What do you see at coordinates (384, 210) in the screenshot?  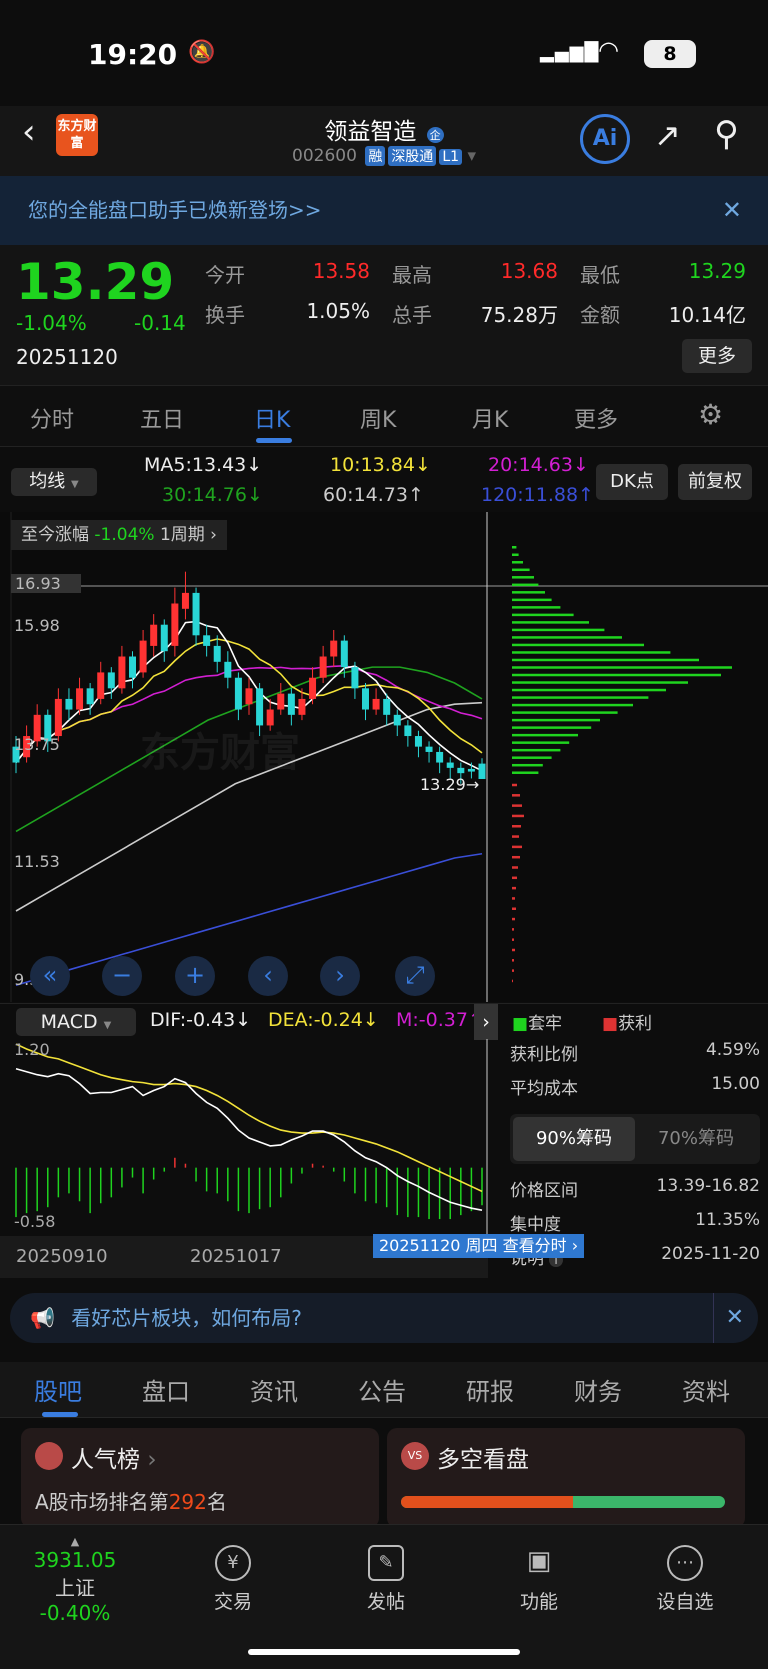 I see `promo-banner: 您的全能盘口助手已焕新登场>> ✕` at bounding box center [384, 210].